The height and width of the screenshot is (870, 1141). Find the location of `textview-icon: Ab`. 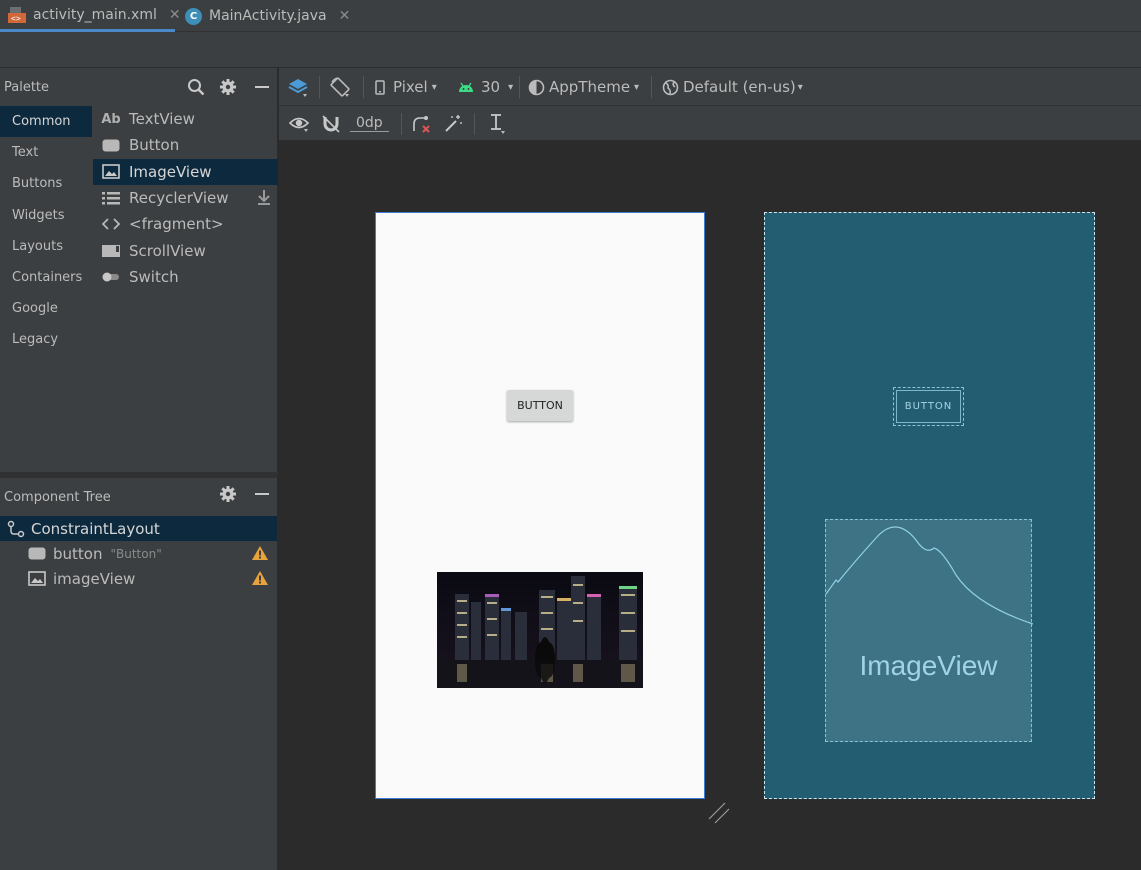

textview-icon: Ab is located at coordinates (111, 119).